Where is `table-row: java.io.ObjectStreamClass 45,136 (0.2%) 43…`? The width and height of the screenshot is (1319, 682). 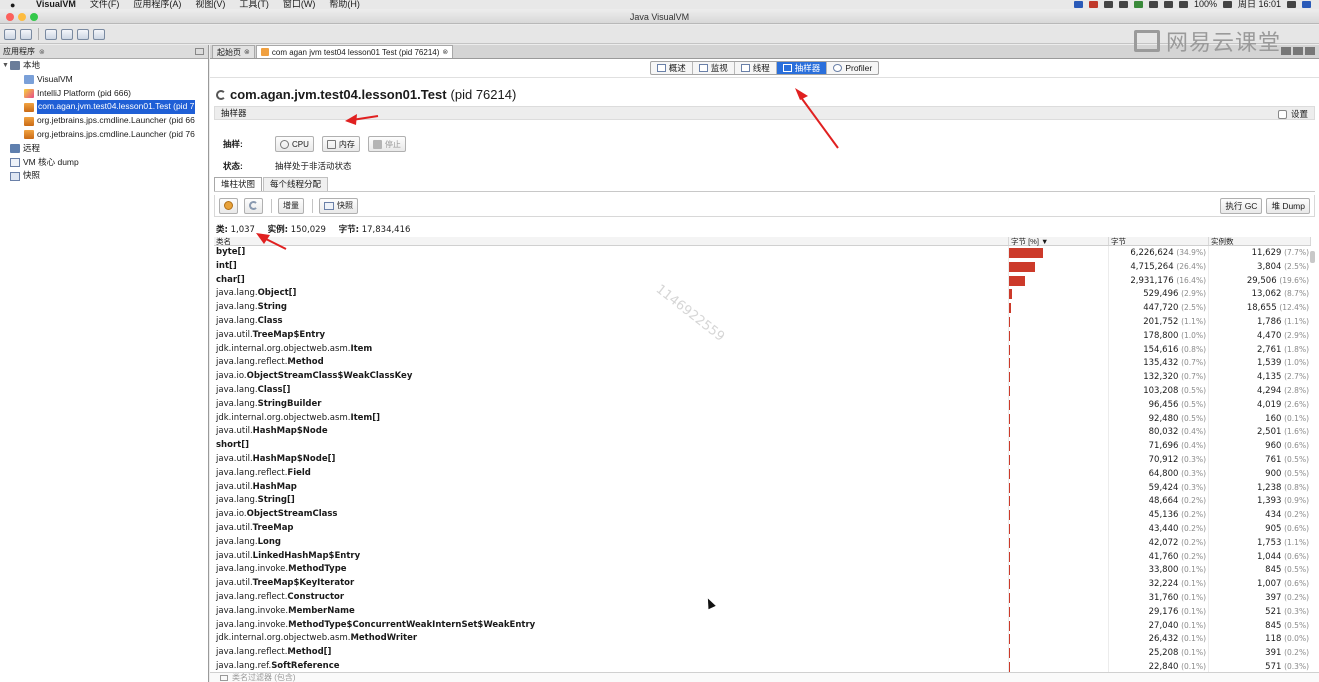
table-row: java.io.ObjectStreamClass 45,136 (0.2%) 43… is located at coordinates (762, 515).